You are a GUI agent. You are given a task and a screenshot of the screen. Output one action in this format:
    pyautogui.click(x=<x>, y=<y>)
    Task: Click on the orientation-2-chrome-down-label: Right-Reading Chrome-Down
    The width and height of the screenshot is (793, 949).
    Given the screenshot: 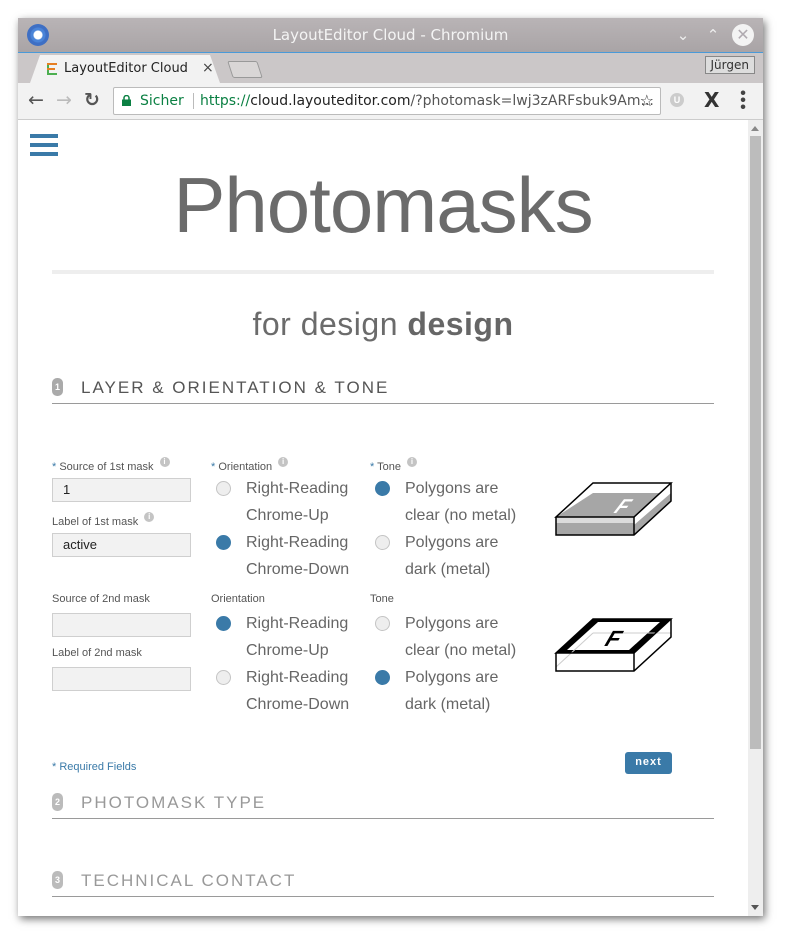 What is the action you would take?
    pyautogui.click(x=297, y=691)
    